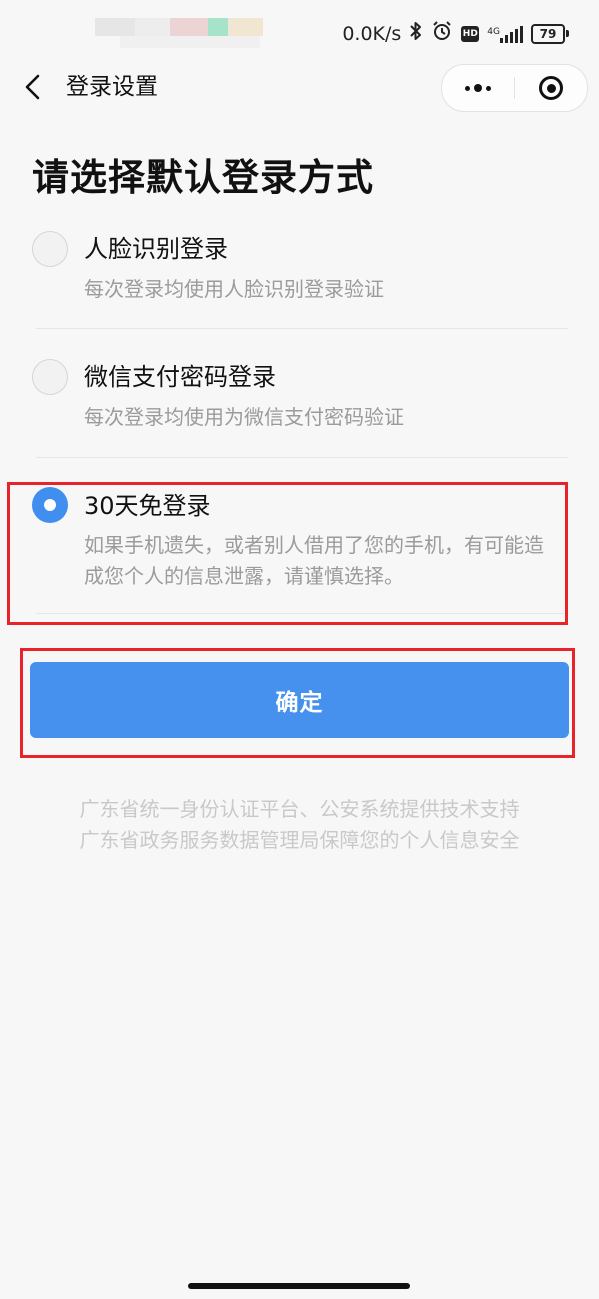 The width and height of the screenshot is (599, 1299). Describe the element at coordinates (299, 809) in the screenshot. I see `footer-note-line1: 广东省统一身份认证平台、公安系统提供技术支持` at that location.